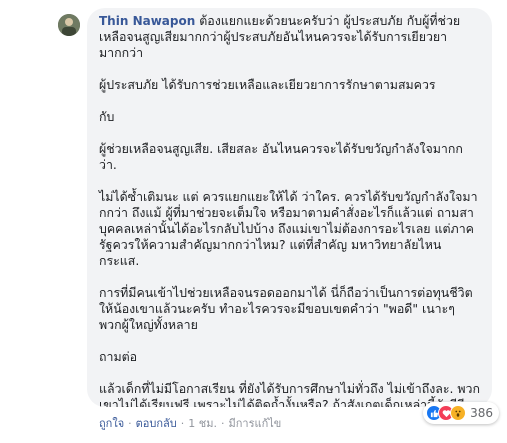 This screenshot has height=443, width=507. I want to click on wow-icon, so click(458, 413).